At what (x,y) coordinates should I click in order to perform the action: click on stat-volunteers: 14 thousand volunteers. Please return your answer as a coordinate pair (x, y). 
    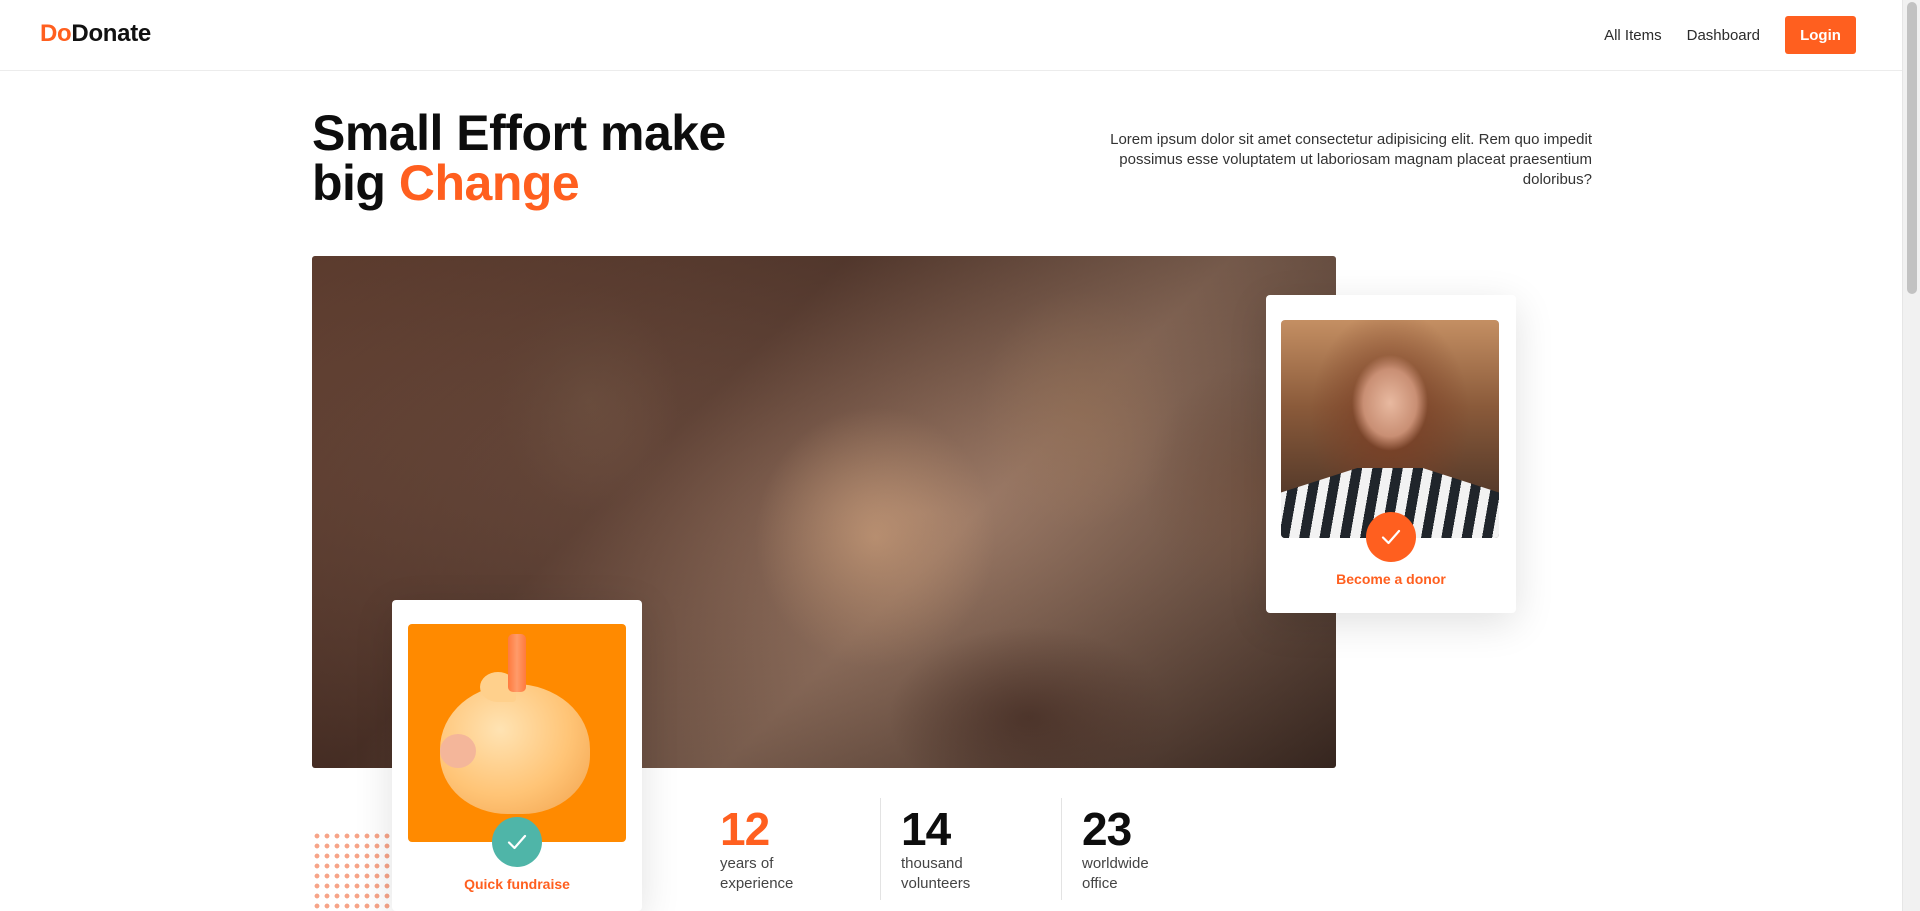
    Looking at the image, I should click on (971, 849).